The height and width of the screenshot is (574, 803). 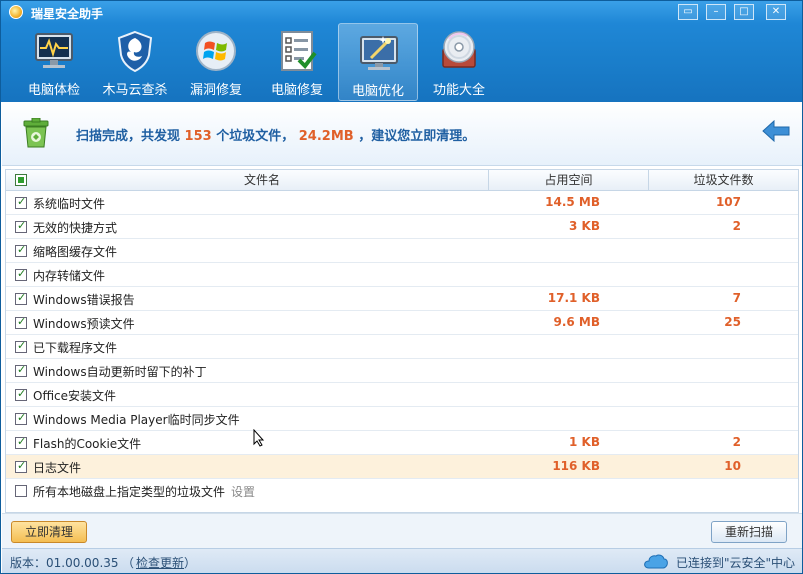 I want to click on status-bar: 版本：01.00.00.35 （ 检查更新 ） 已连接到"云安全"中心, so click(x=402, y=560).